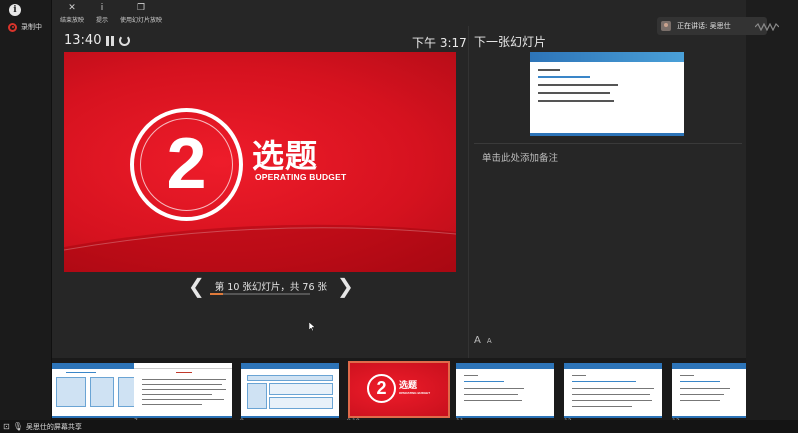 The width and height of the screenshot is (798, 433). What do you see at coordinates (216, 294) in the screenshot?
I see `slide-progress-fill` at bounding box center [216, 294].